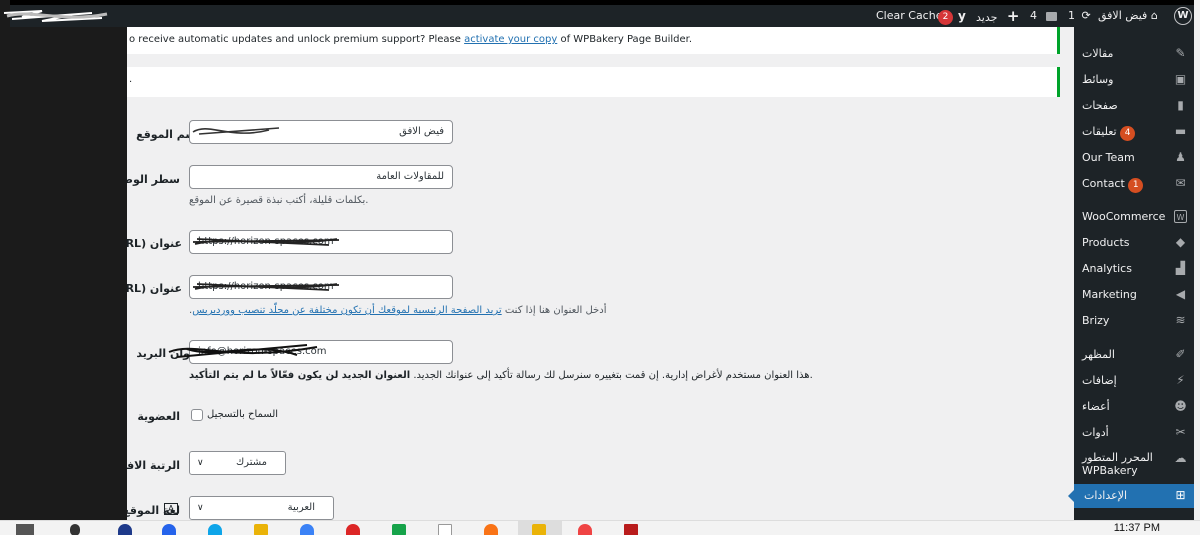  I want to click on megaphone-icon: ◀, so click(1180, 294).